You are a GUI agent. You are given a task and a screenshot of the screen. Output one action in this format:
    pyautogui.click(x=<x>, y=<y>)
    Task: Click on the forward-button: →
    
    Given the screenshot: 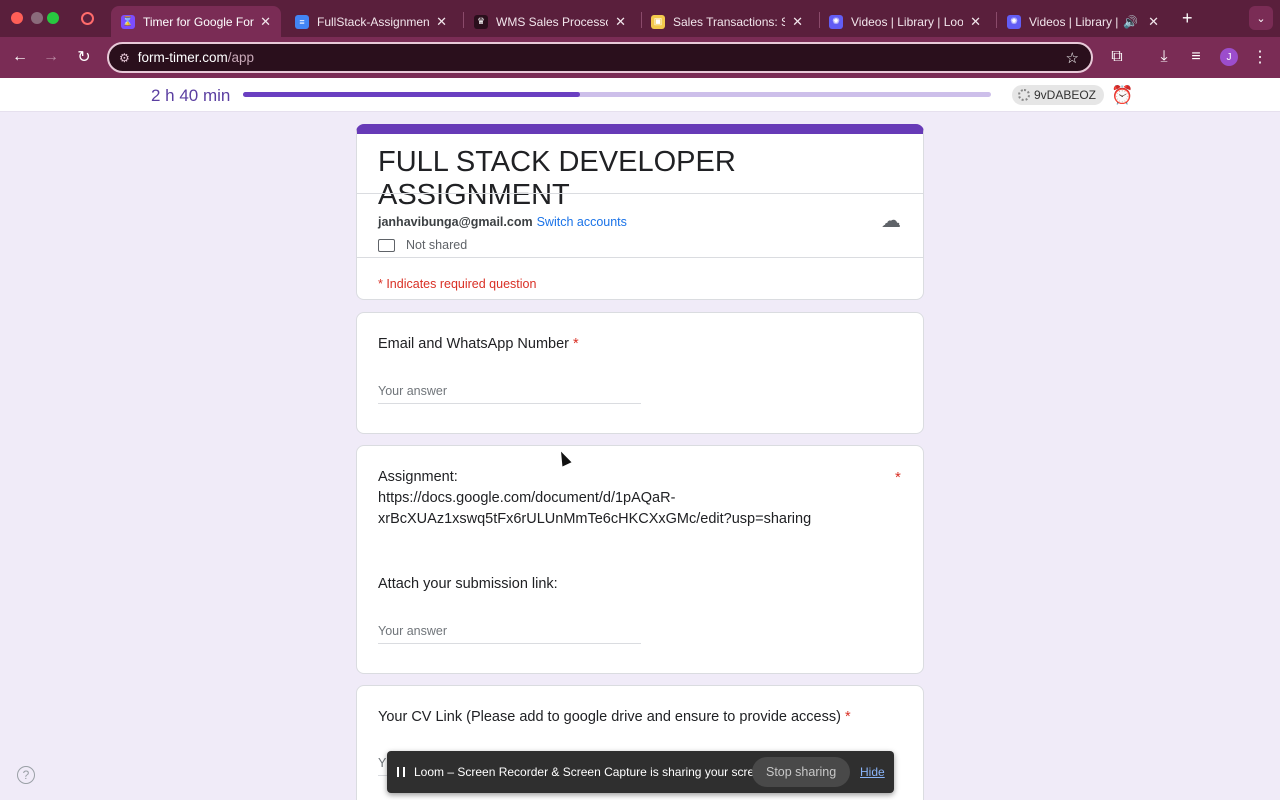 What is the action you would take?
    pyautogui.click(x=51, y=57)
    